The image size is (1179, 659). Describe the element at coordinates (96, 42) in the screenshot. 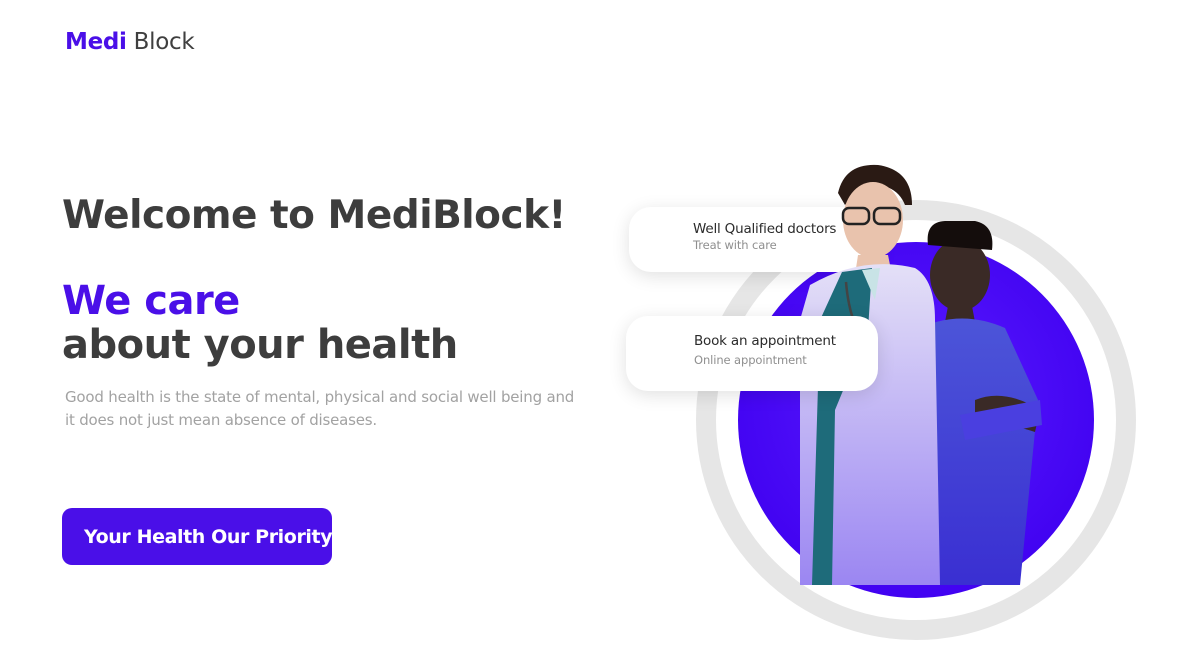

I see `logo-brand: Medi` at that location.